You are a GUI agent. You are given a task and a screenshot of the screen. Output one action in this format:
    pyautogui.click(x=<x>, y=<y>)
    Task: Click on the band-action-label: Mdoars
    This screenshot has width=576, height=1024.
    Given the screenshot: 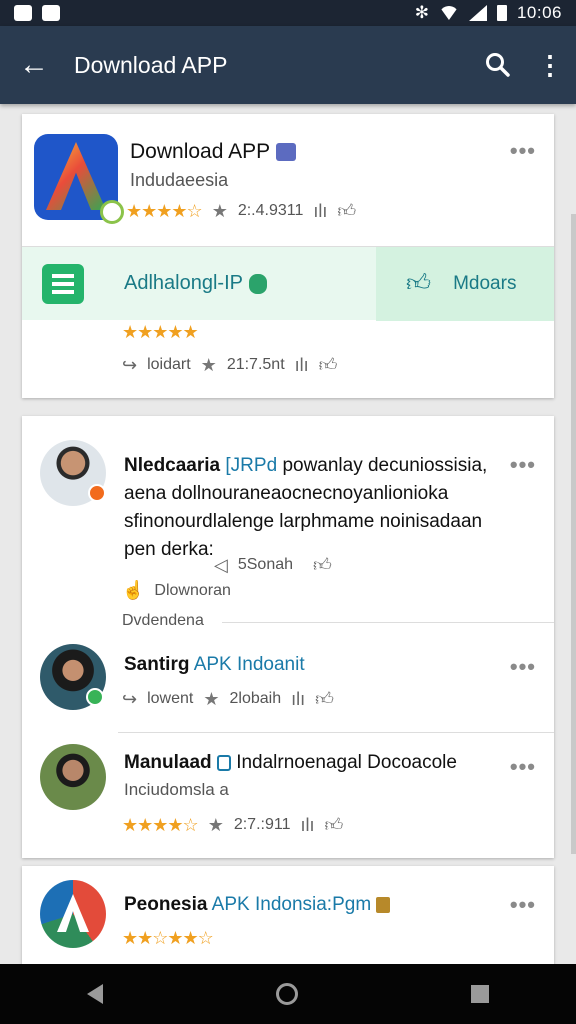 What is the action you would take?
    pyautogui.click(x=485, y=283)
    